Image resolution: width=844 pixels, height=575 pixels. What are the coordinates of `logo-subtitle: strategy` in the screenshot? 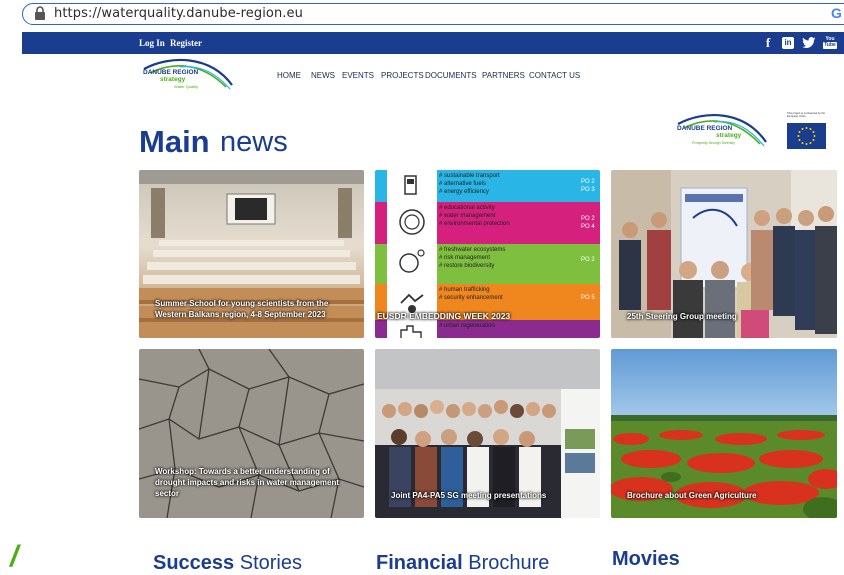 It's located at (173, 79).